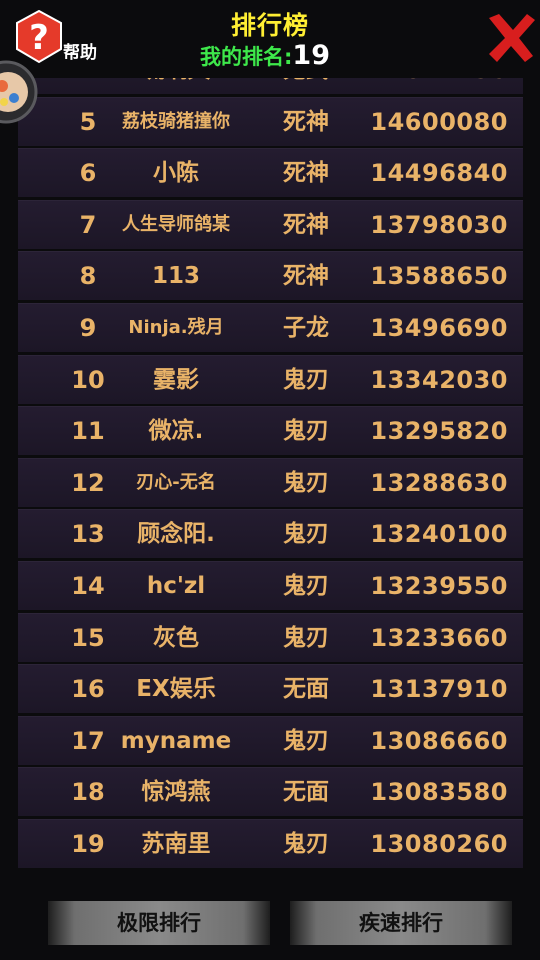 The height and width of the screenshot is (960, 540). Describe the element at coordinates (270, 534) in the screenshot. I see `leaderboard-row: 13 顾念阳. 鬼刃 13240100` at that location.